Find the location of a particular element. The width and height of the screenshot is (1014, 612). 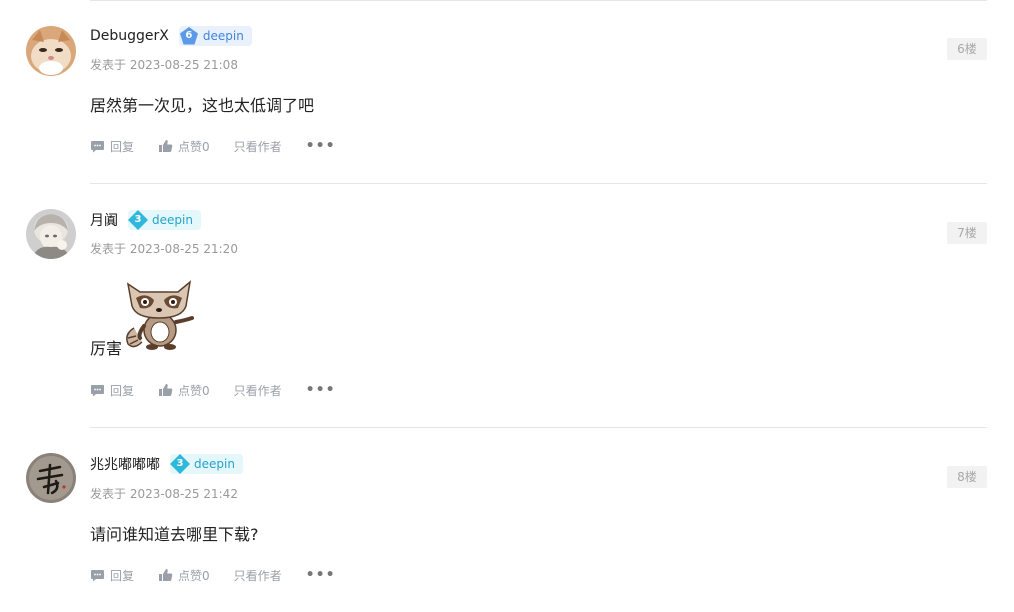

calligraphy-avatar-image is located at coordinates (51, 478).